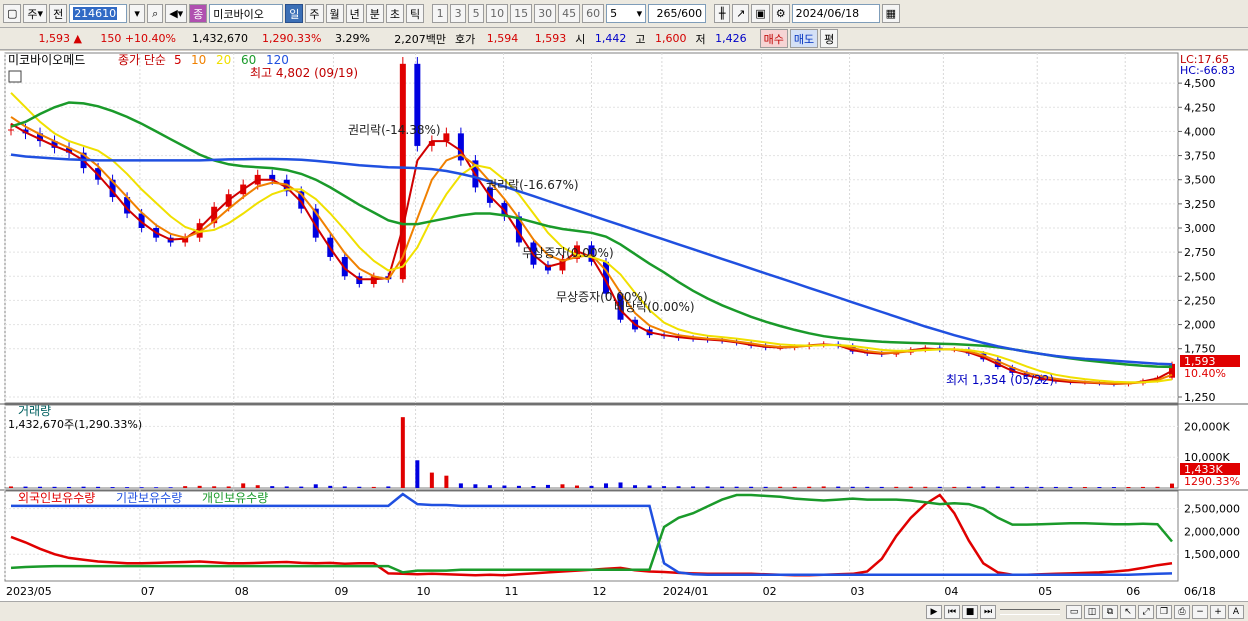 The image size is (1248, 621). What do you see at coordinates (600, 591) in the screenshot?
I see `x-tick-label: 12` at bounding box center [600, 591].